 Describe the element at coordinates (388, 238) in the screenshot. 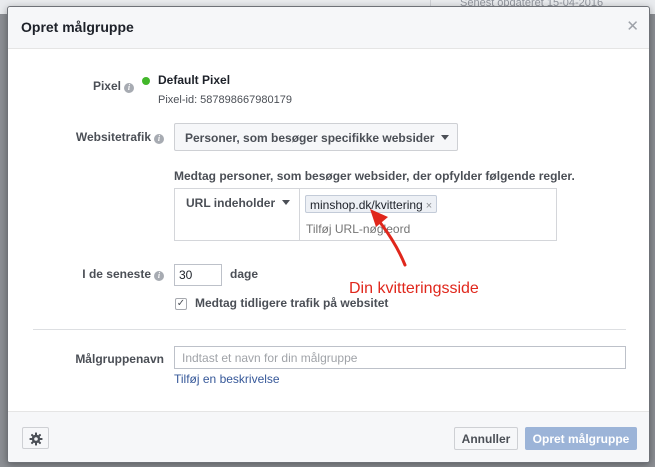

I see `annotation-arrow` at that location.